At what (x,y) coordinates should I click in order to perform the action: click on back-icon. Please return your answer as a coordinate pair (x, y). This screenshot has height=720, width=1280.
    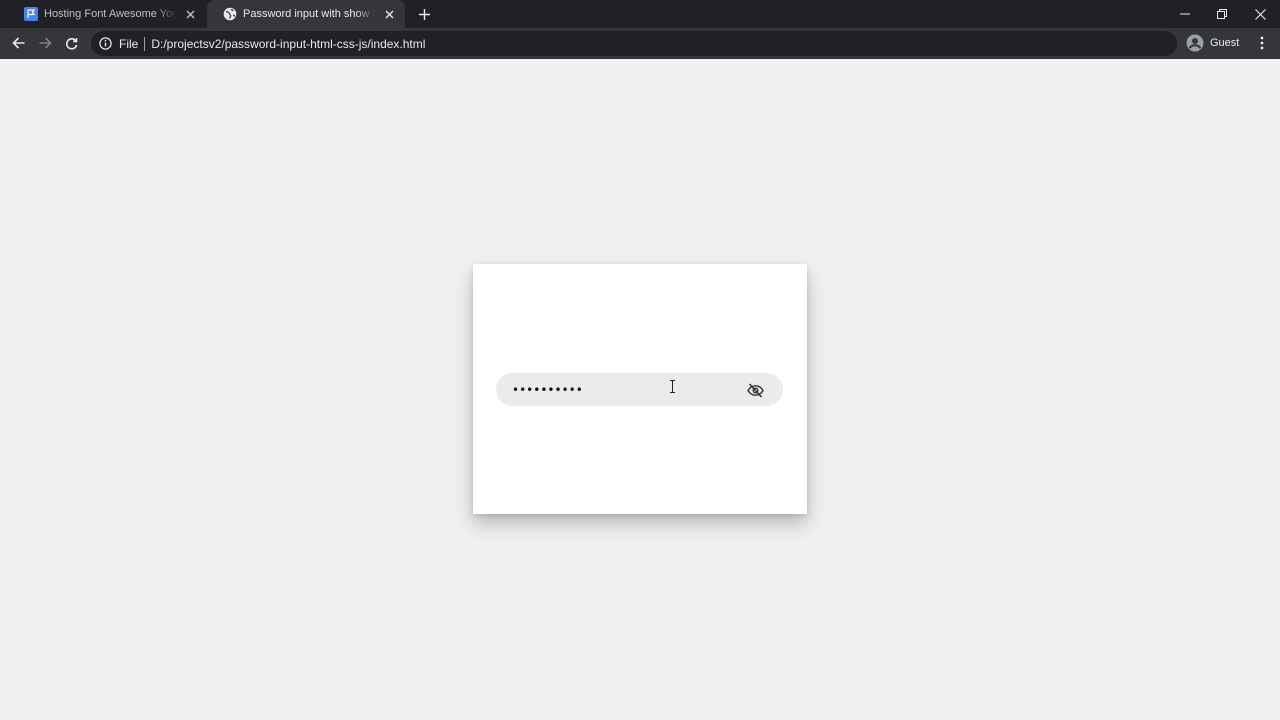
    Looking at the image, I should click on (18, 43).